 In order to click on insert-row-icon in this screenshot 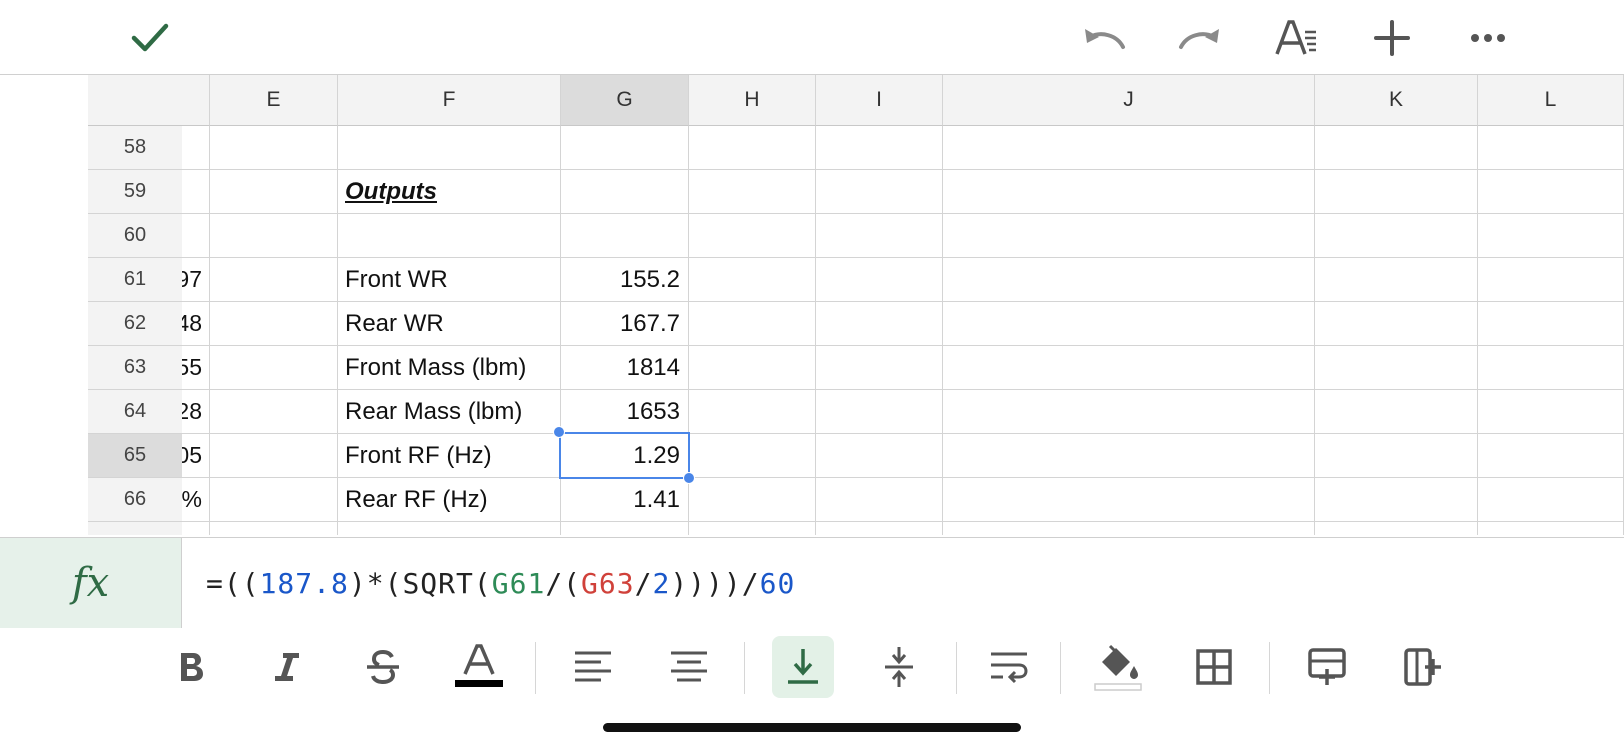, I will do `click(1327, 667)`.